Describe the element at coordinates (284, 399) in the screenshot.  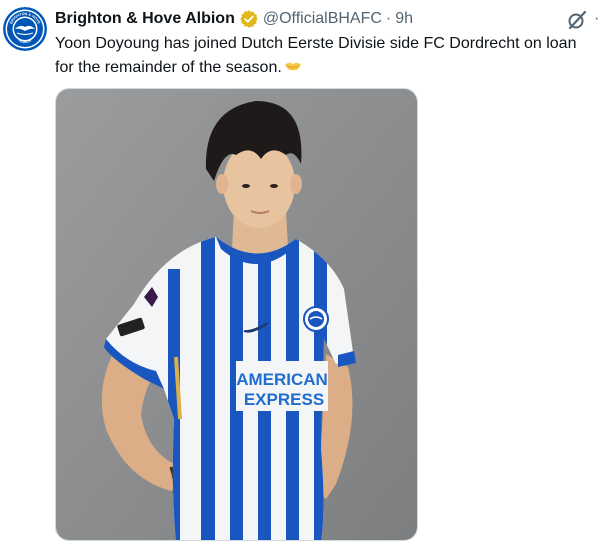
I see `sponsor-line2: EXPRESS` at that location.